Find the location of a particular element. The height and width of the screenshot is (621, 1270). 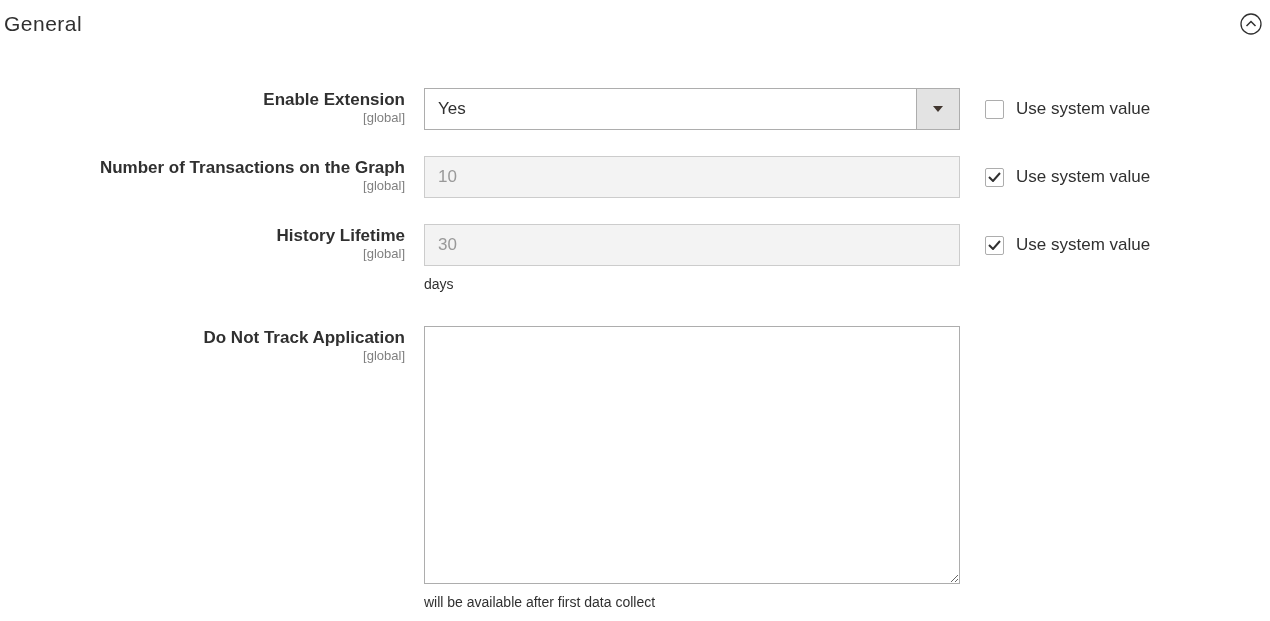

dropdown-field: Yes is located at coordinates (692, 109).